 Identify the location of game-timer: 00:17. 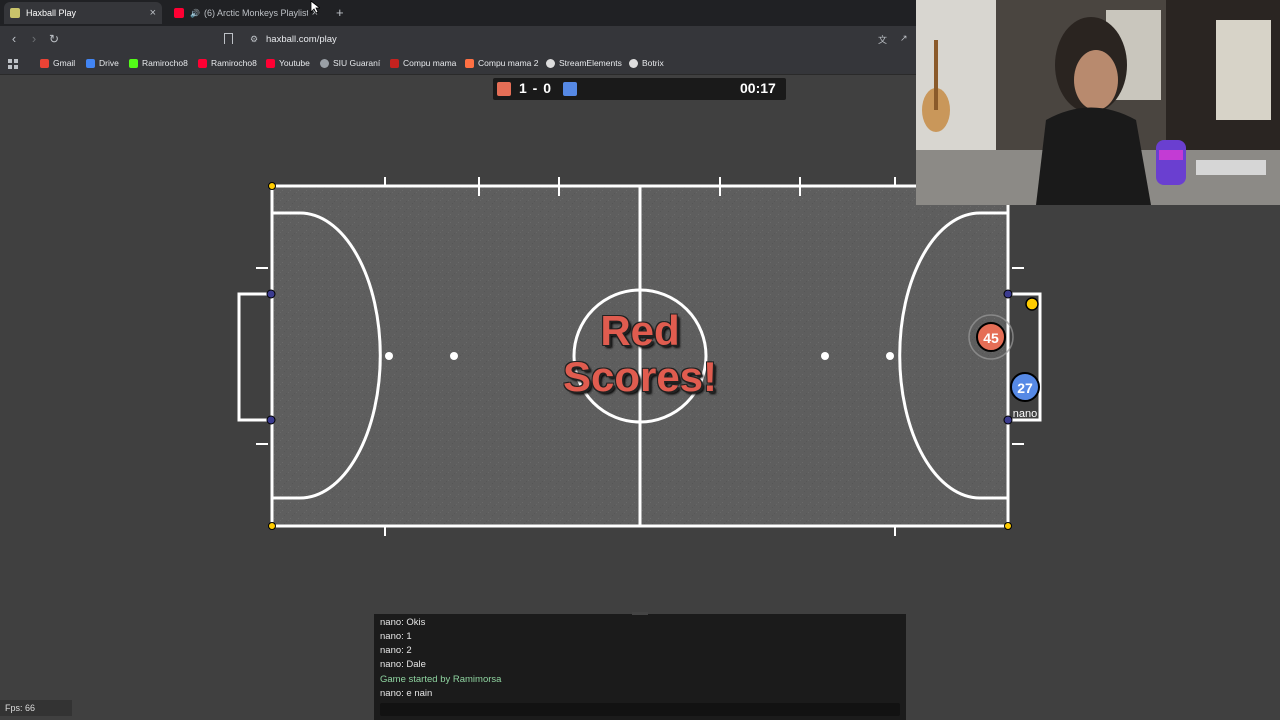
(758, 88).